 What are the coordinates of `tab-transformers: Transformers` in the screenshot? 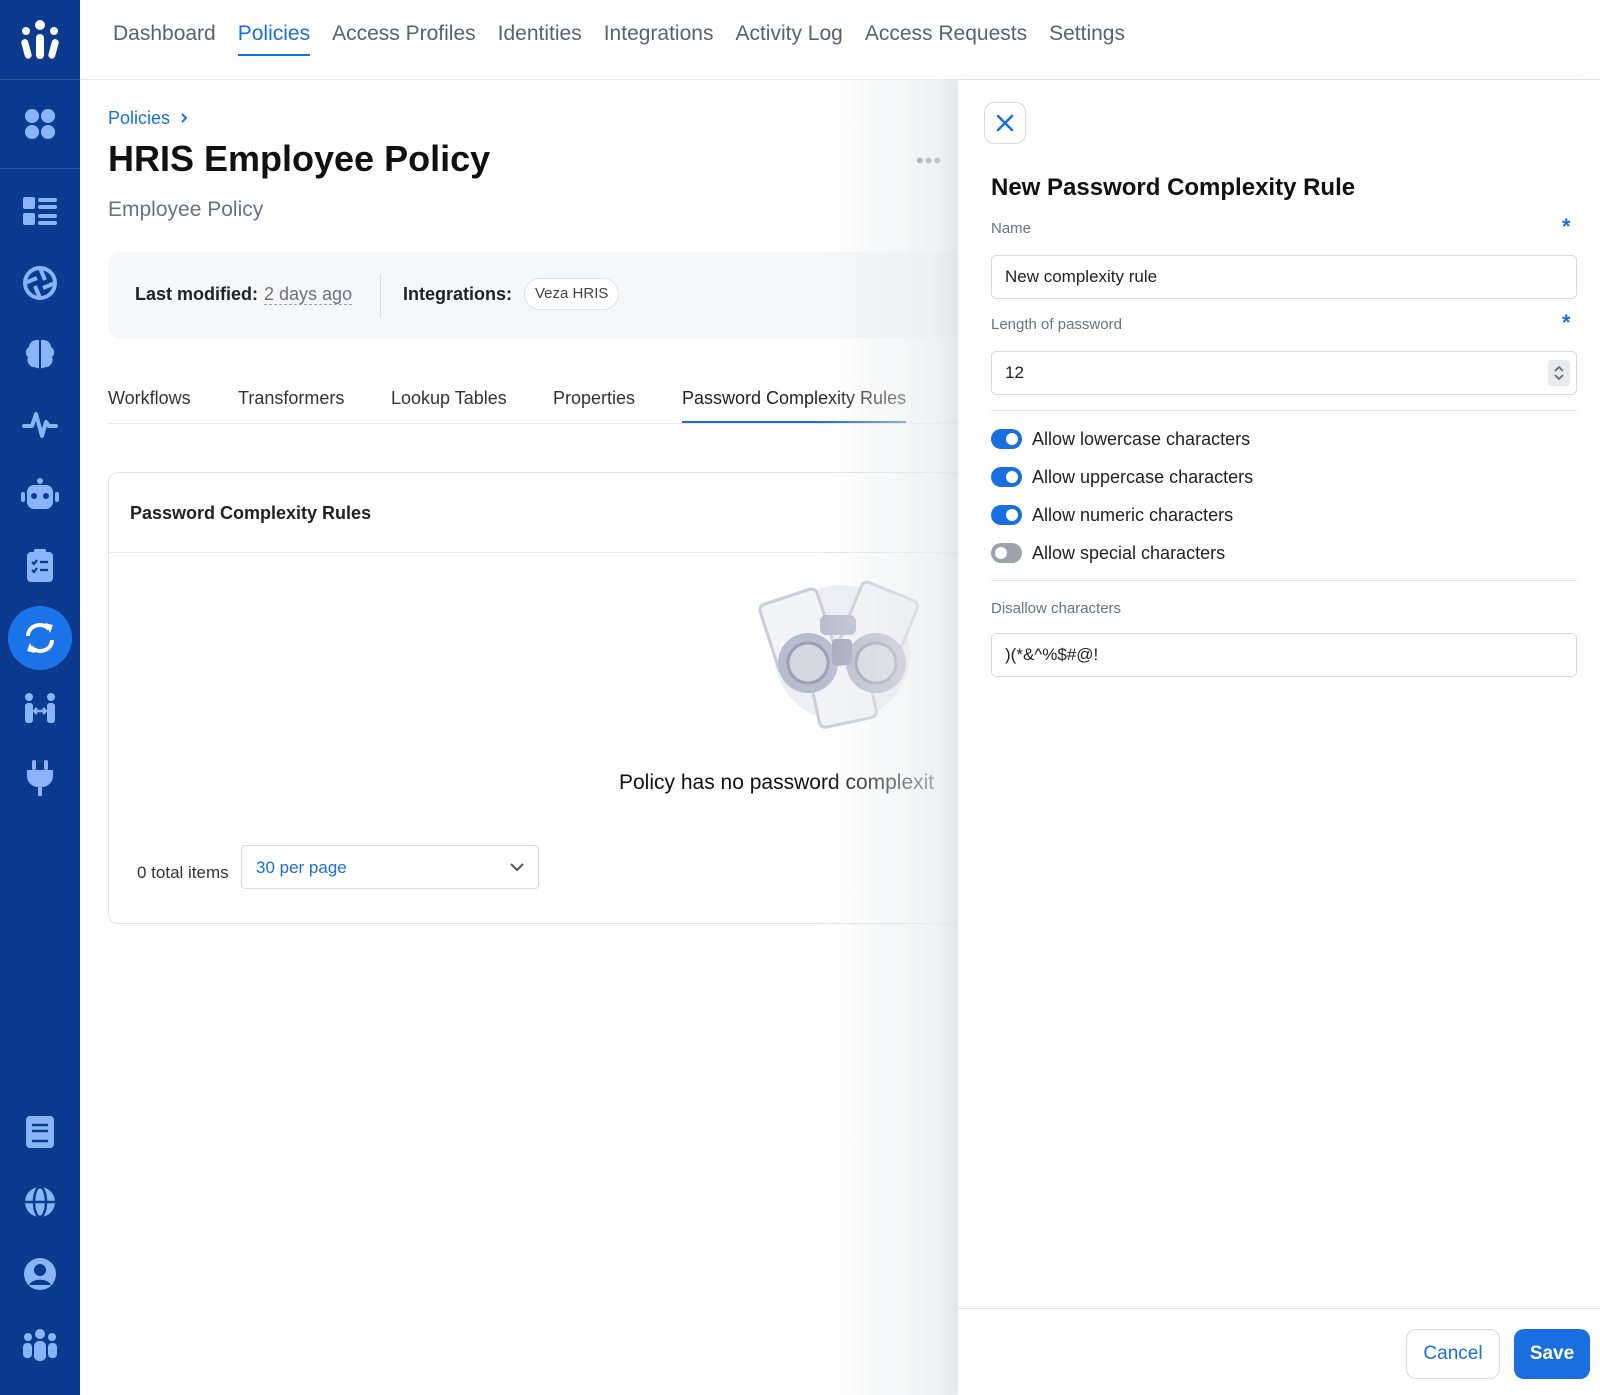 It's located at (291, 404).